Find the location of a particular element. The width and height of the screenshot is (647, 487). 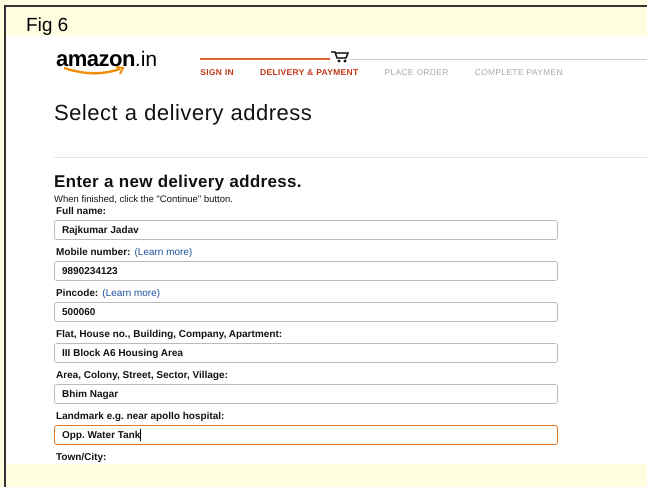

checkout-step: COMPLETE PAYMEN is located at coordinates (518, 72).